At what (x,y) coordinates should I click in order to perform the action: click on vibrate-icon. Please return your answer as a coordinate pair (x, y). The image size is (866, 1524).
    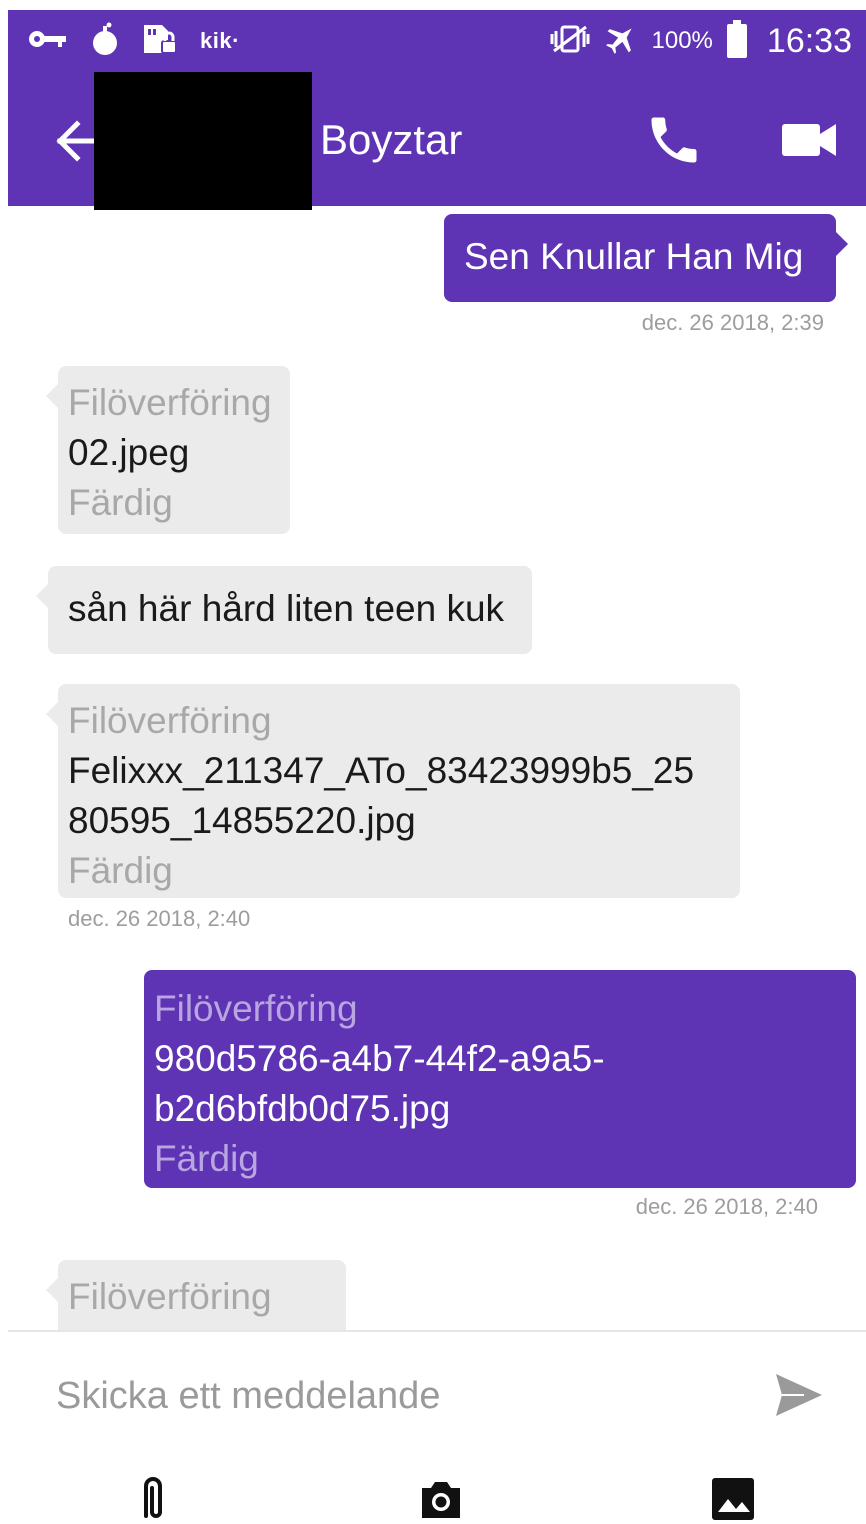
    Looking at the image, I should click on (570, 41).